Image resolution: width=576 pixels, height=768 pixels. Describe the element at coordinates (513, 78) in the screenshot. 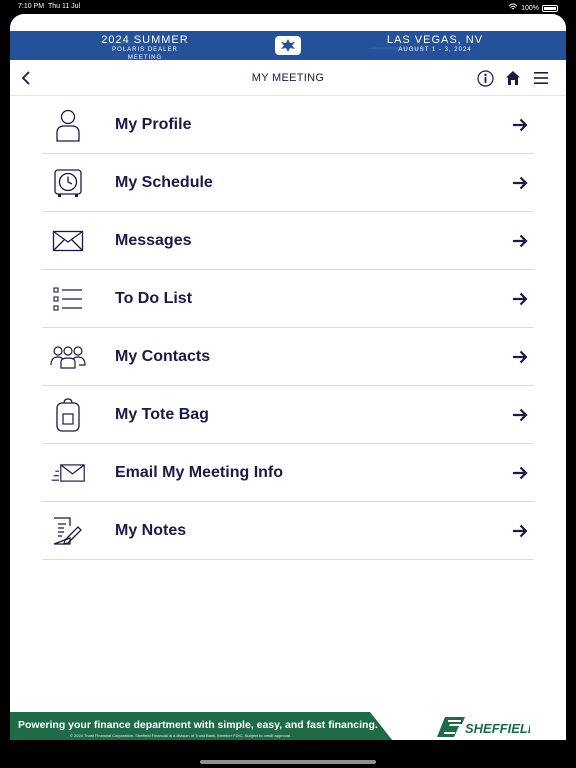

I see `home-icon` at that location.